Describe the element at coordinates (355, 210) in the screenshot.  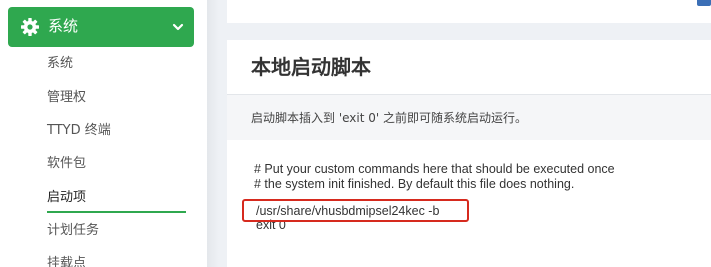
I see `highlight-box` at that location.